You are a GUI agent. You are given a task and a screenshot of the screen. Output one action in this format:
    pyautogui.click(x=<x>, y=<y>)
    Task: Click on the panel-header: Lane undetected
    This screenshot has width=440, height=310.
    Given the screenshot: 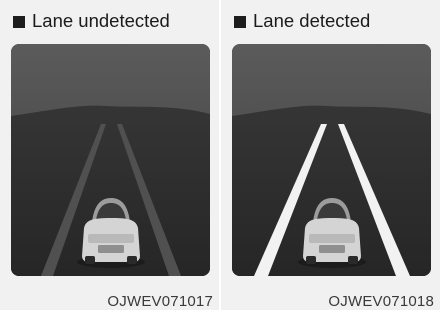 What is the action you would take?
    pyautogui.click(x=91, y=21)
    